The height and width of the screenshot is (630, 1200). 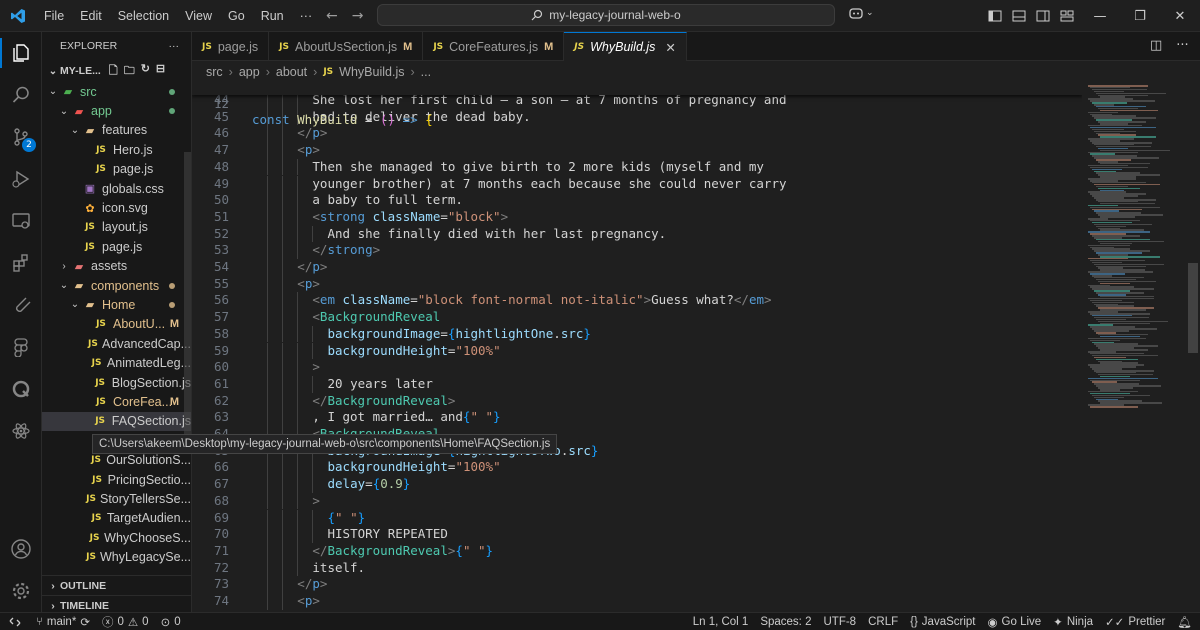 I want to click on close-window-icon: ✕, so click(x=1180, y=16).